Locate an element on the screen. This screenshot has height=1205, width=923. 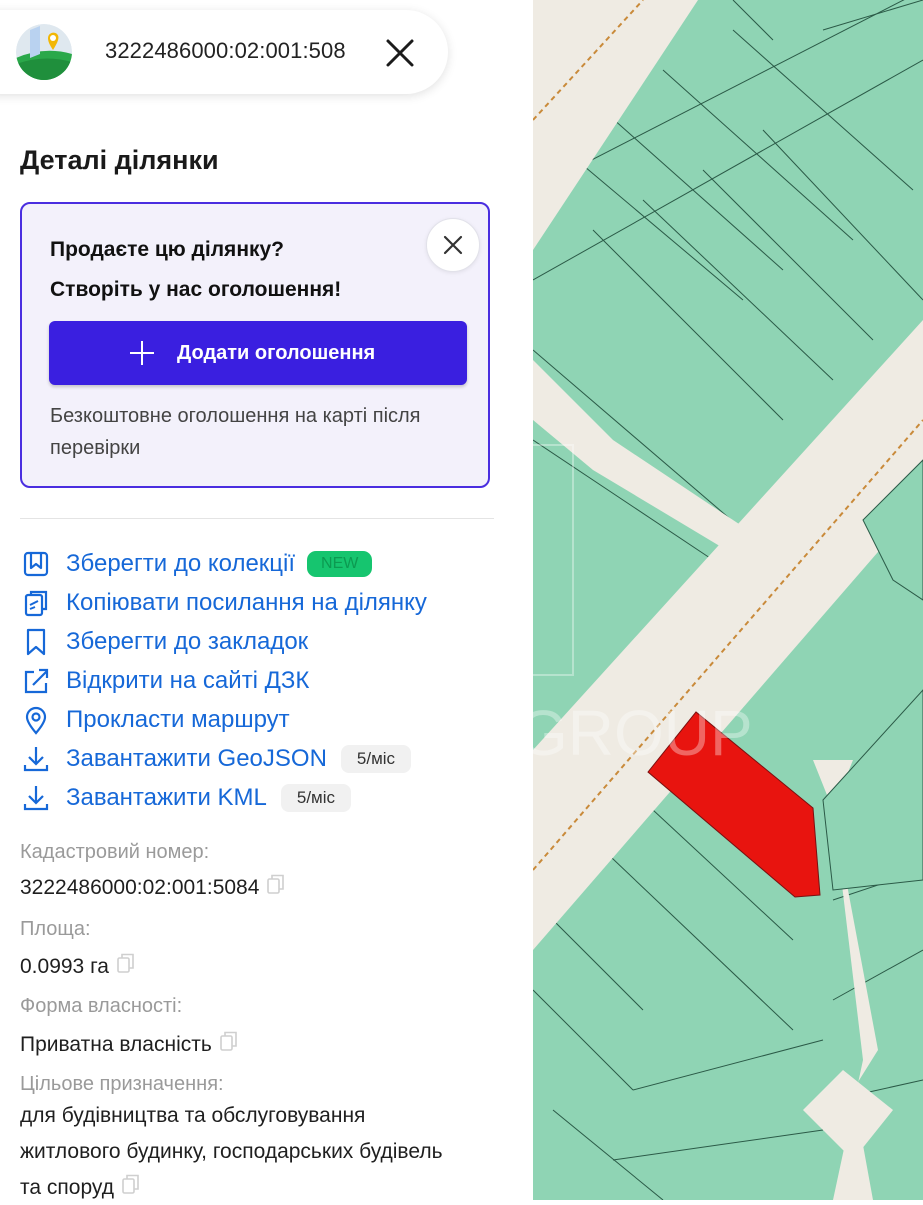
bookmark-icon is located at coordinates (36, 642).